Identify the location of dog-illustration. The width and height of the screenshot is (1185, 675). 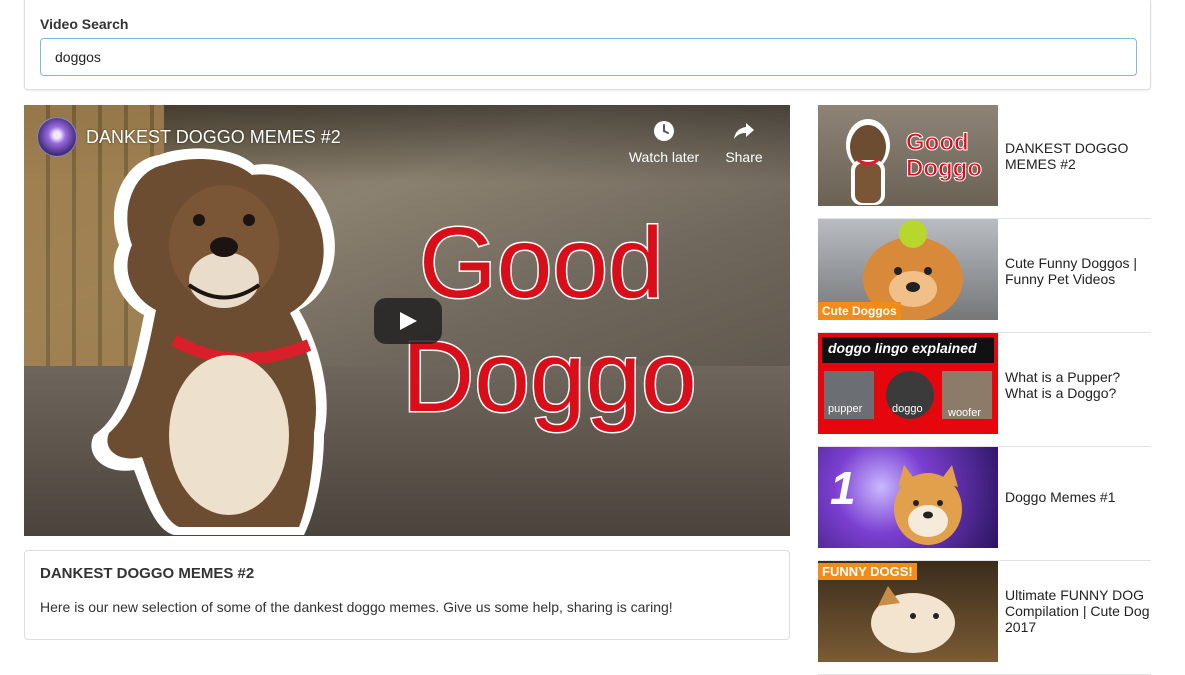
(213, 341).